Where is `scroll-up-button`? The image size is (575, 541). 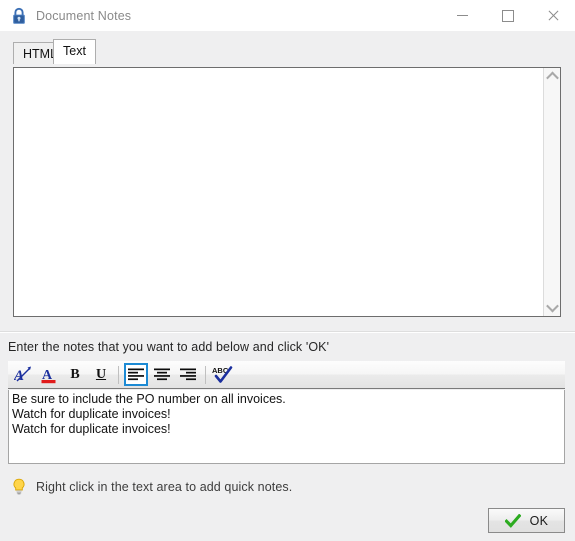
scroll-up-button is located at coordinates (552, 76).